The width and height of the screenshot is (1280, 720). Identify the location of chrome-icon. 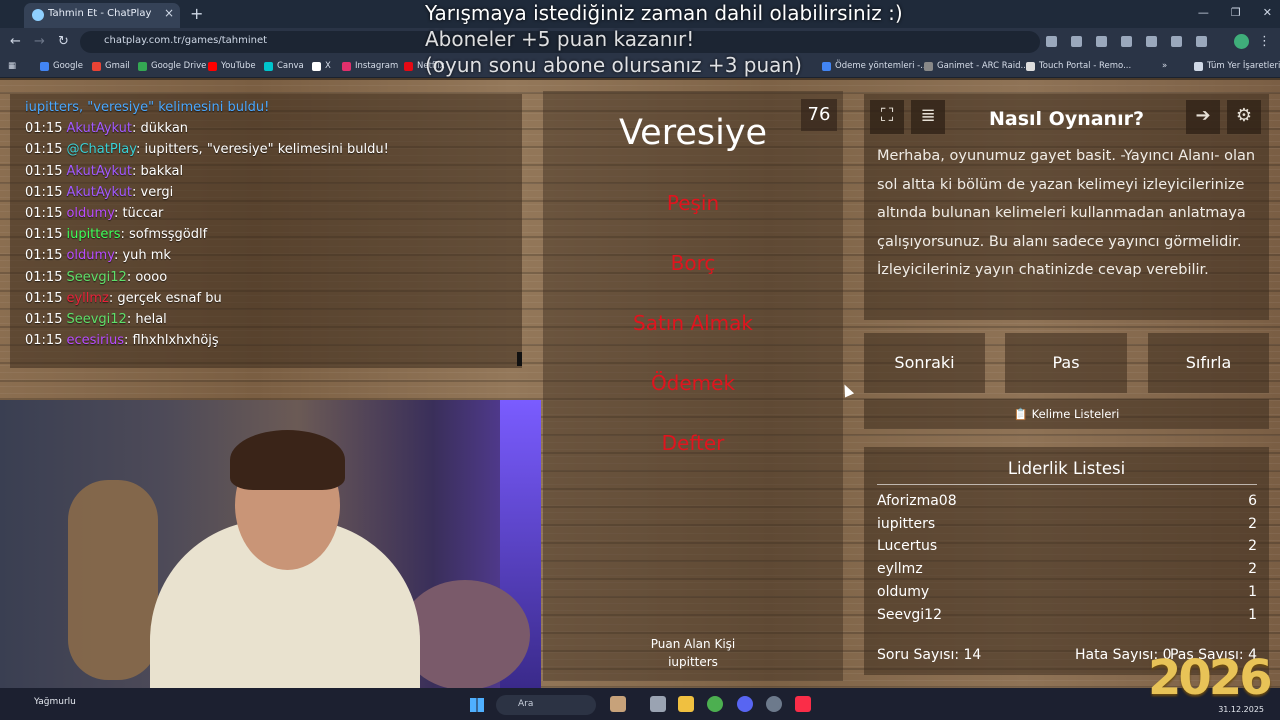
(715, 704).